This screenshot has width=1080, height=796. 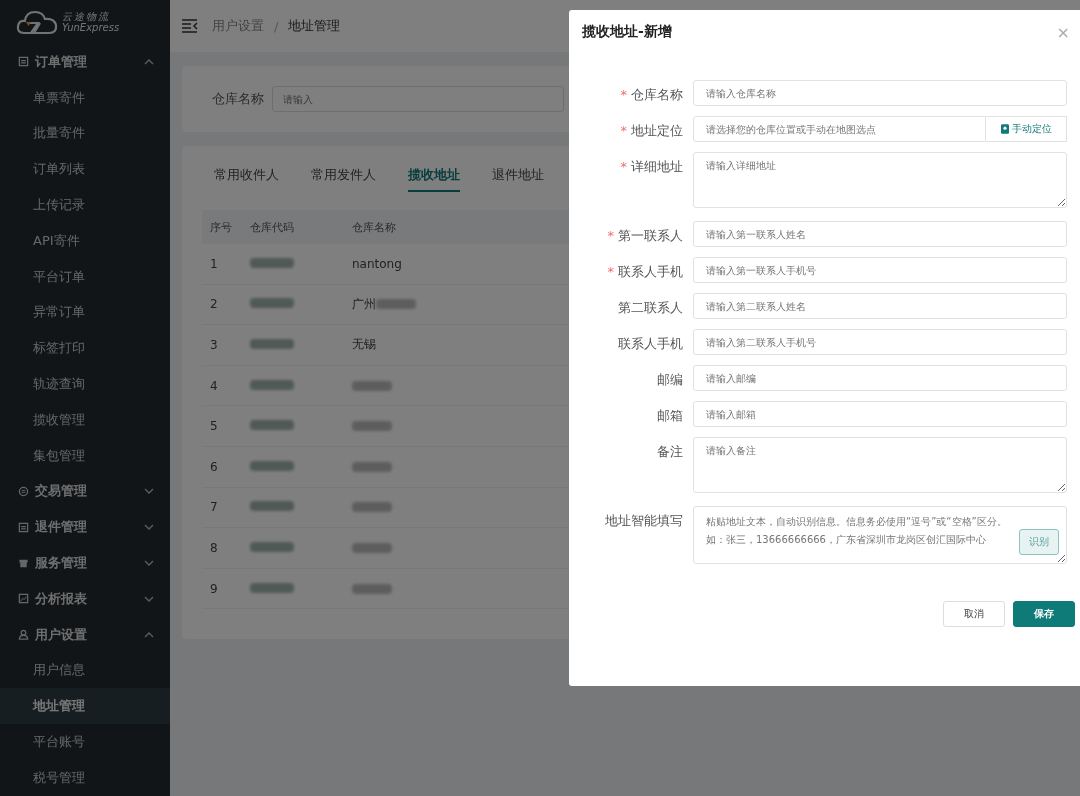 What do you see at coordinates (37, 22) in the screenshot?
I see `cloud-logo-icon` at bounding box center [37, 22].